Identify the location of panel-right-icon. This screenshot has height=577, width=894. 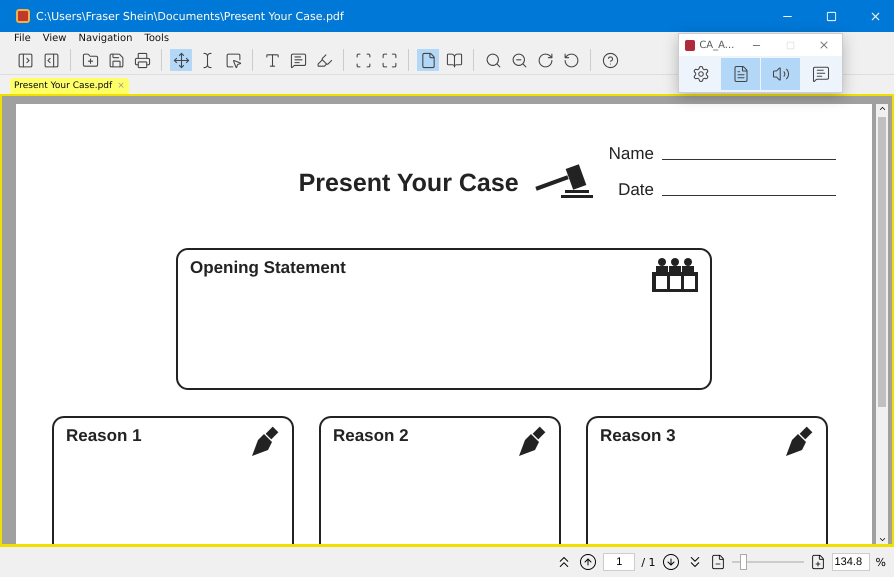
(51, 60).